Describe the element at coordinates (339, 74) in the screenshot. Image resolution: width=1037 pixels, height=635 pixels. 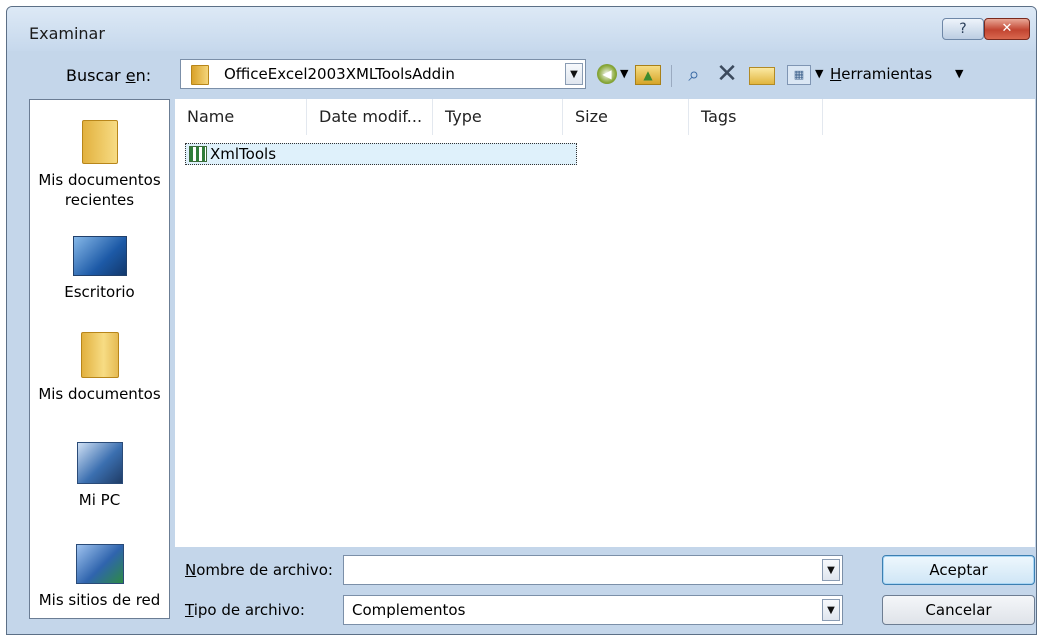
I see `look-in-value: OfficeExcel2003XMLToolsAddin` at that location.